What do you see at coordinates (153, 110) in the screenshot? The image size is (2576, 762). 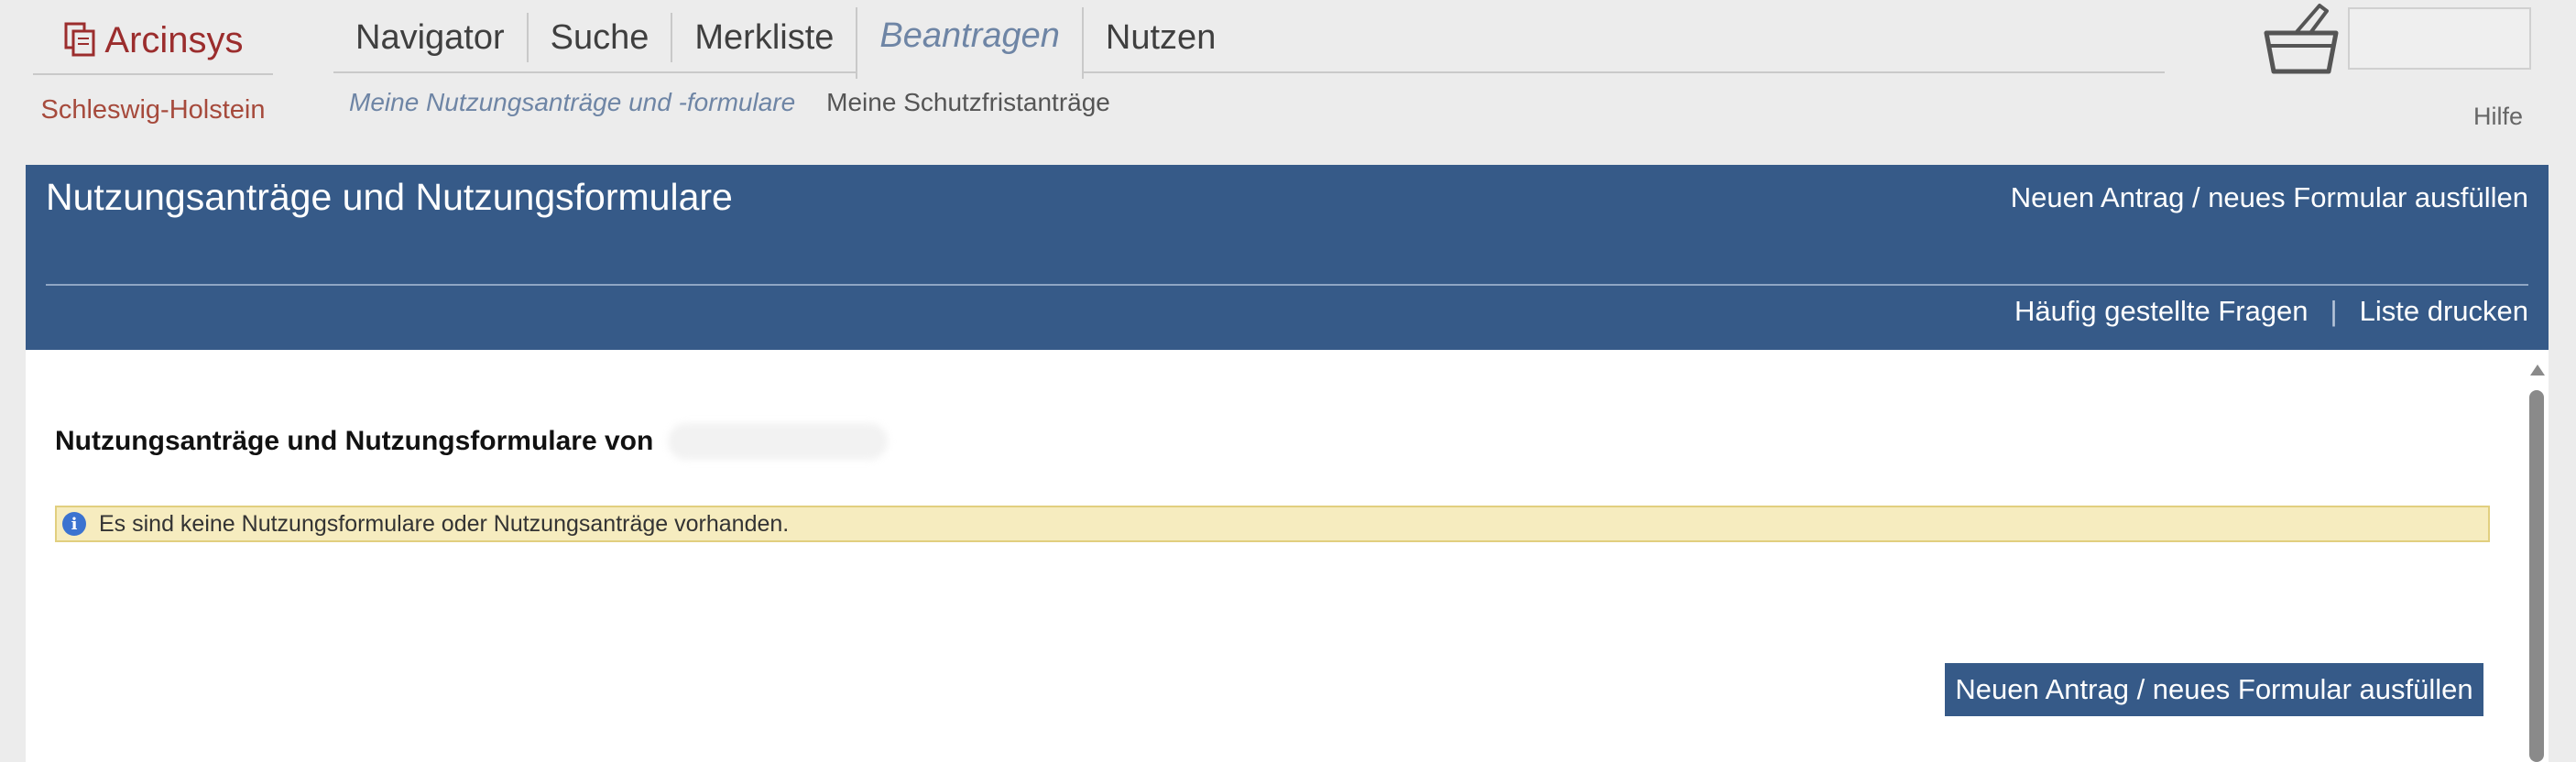 I see `region-label: Schleswig-Holstein` at bounding box center [153, 110].